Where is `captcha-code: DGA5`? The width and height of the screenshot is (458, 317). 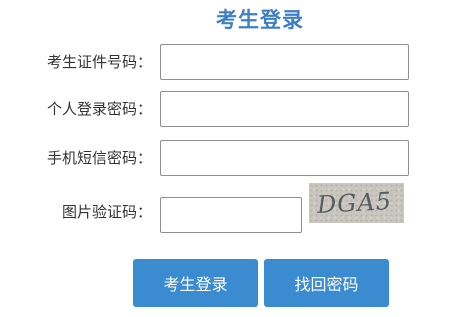
captcha-code: DGA5 is located at coordinates (354, 203).